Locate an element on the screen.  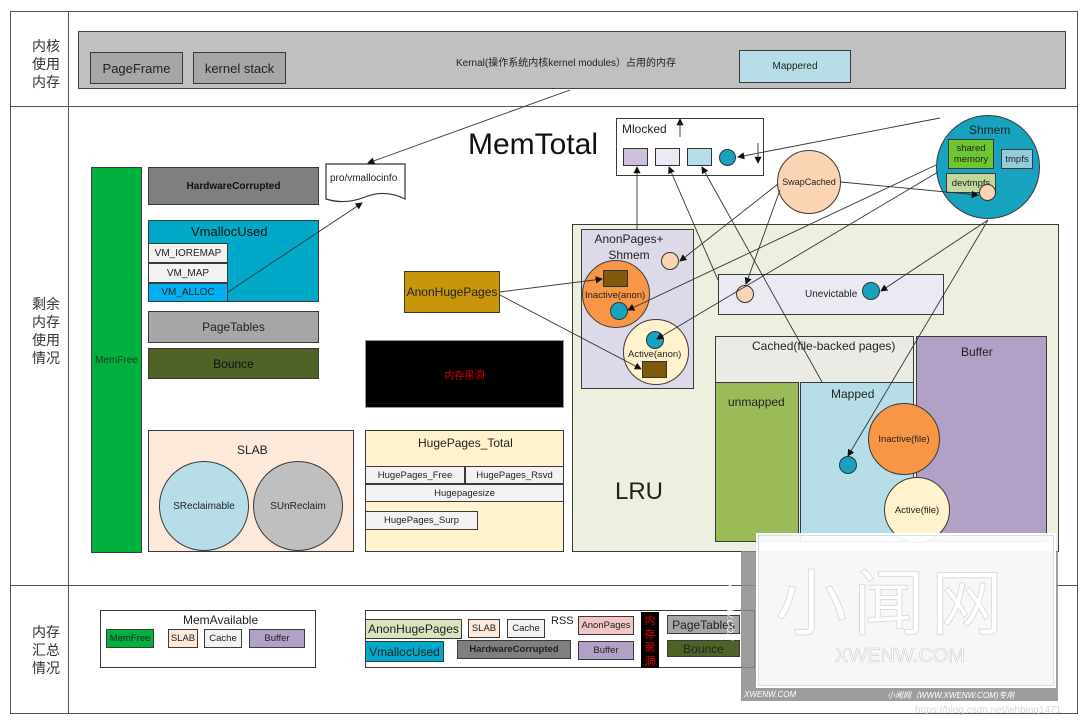
watermark-footer-right: 小闻网（WWW.XWENW.COM)专用 is located at coordinates (951, 695).